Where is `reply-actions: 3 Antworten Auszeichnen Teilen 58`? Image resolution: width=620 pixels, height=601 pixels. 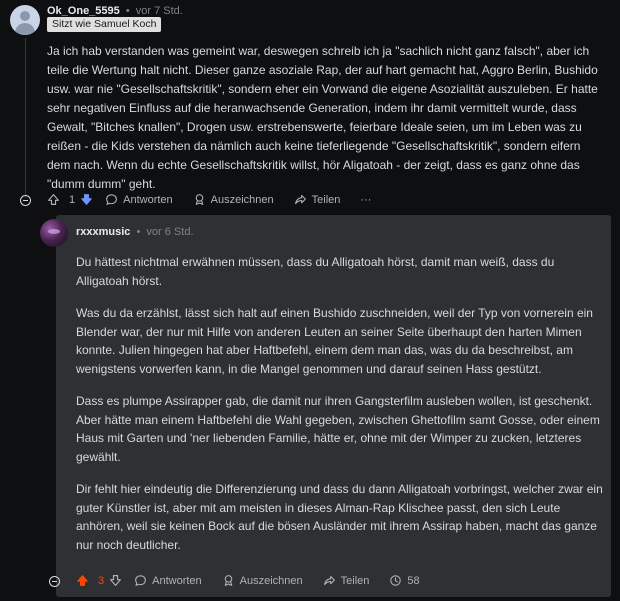
reply-actions: 3 Antworten Auszeichnen Teilen 58 is located at coordinates (258, 580).